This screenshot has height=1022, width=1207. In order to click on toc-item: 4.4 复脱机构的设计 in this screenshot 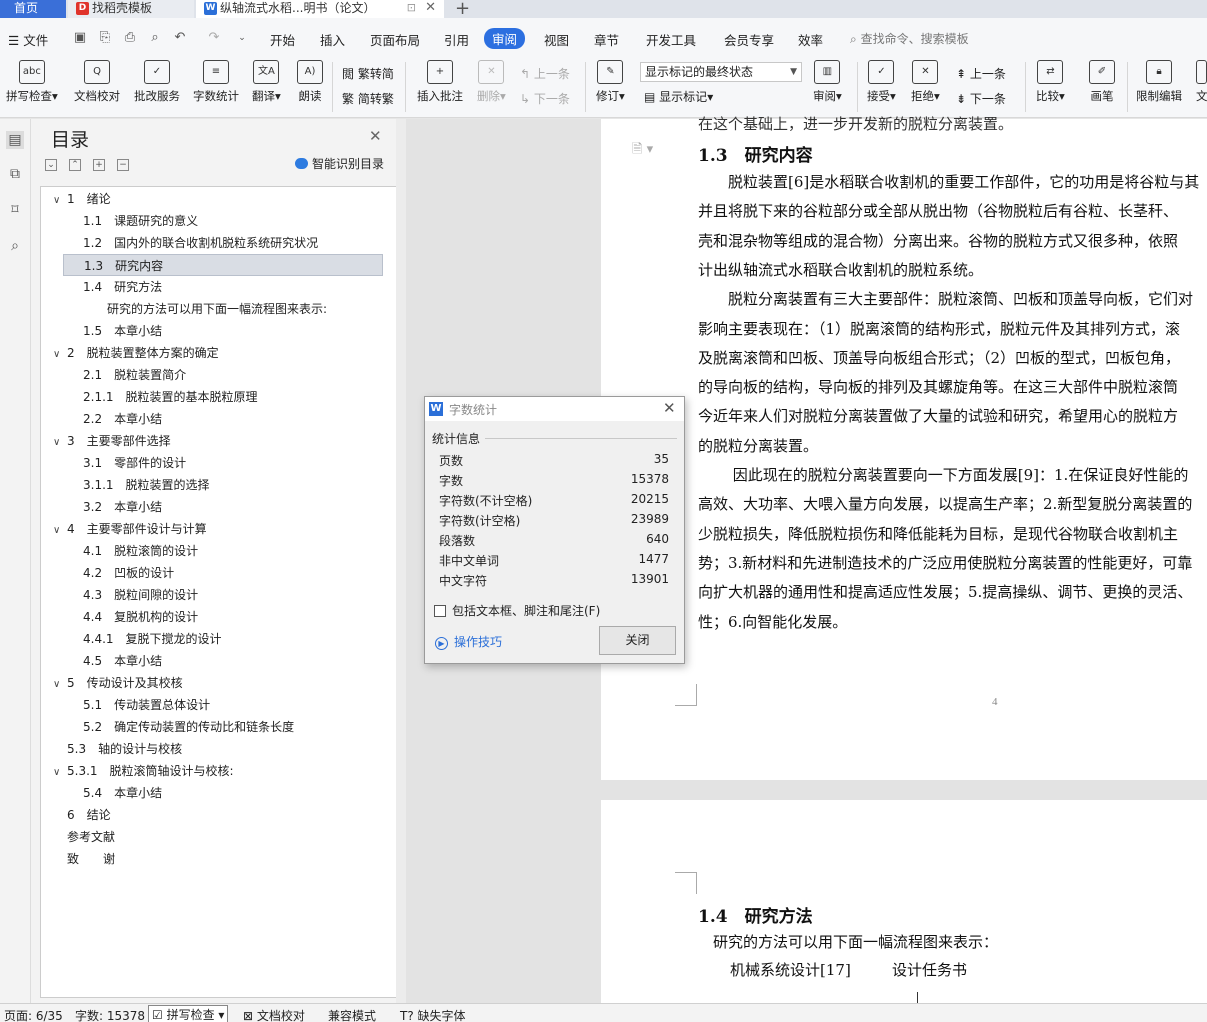, I will do `click(140, 617)`.